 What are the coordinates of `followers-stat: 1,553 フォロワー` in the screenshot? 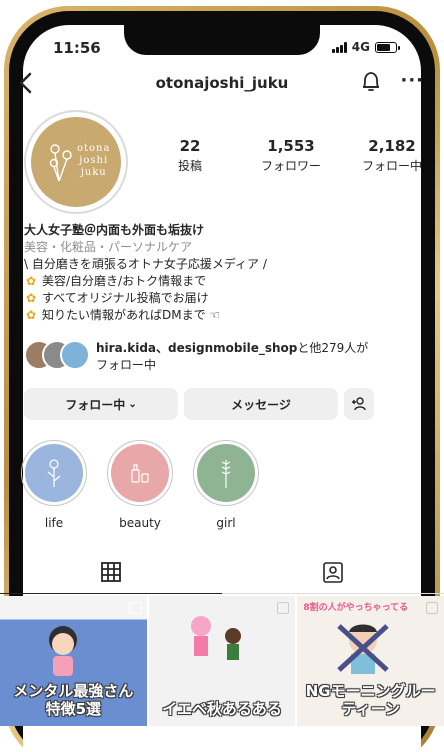 It's located at (291, 155).